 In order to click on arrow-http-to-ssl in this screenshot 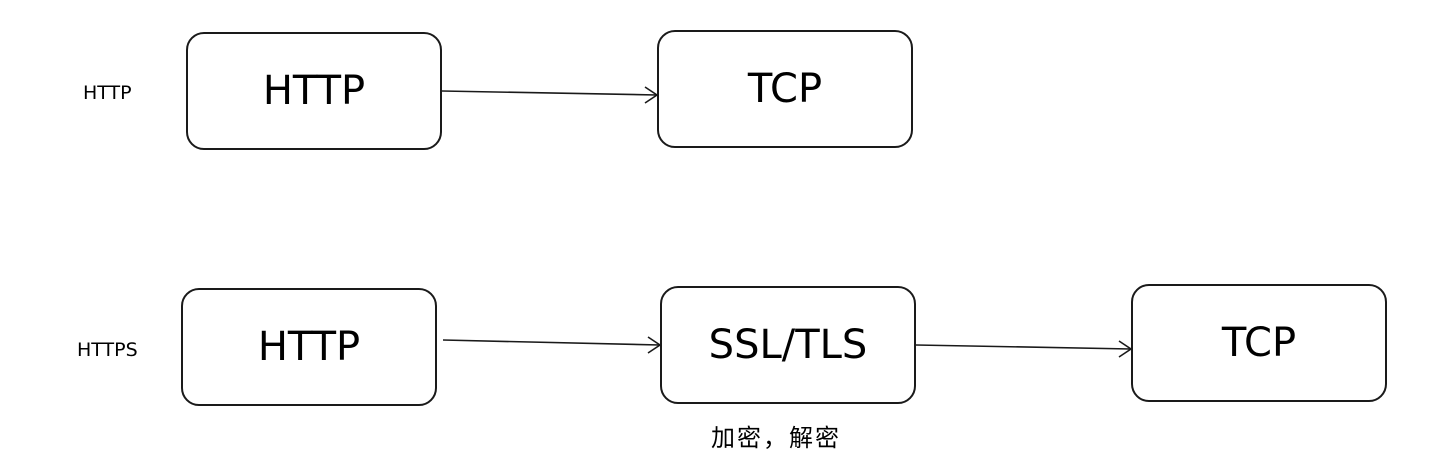, I will do `click(552, 345)`.